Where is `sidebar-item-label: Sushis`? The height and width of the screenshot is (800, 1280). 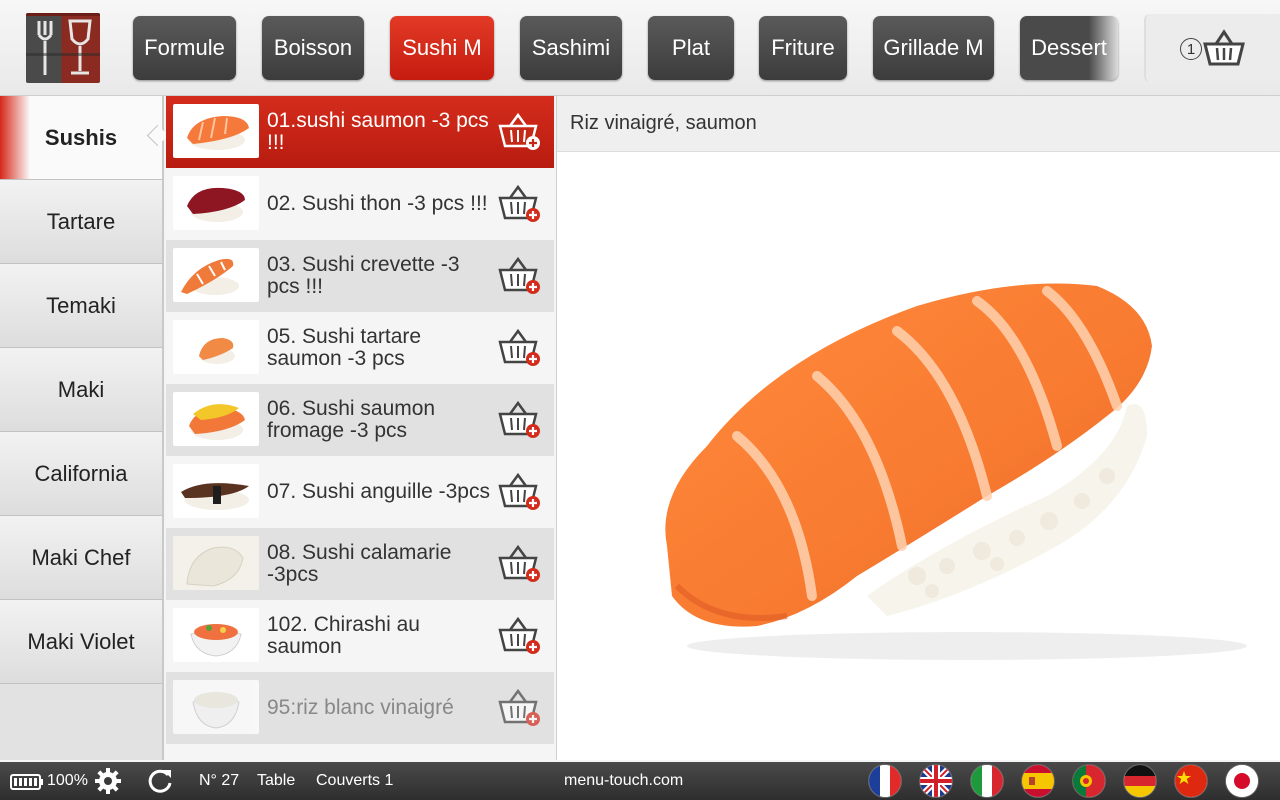
sidebar-item-label: Sushis is located at coordinates (81, 137).